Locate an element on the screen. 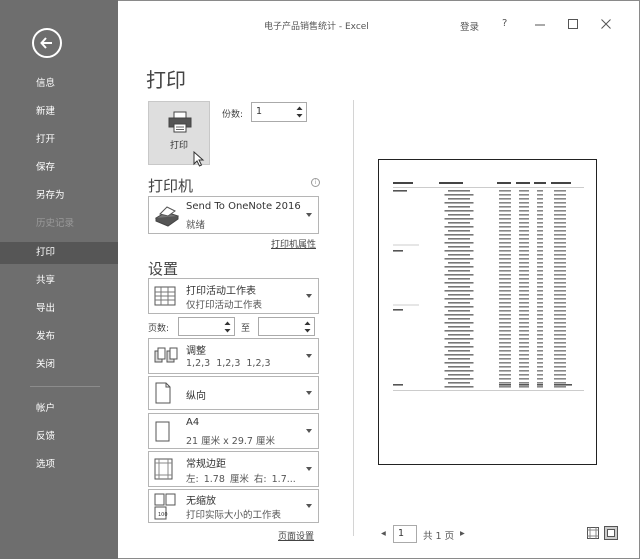  printer-section-title: 打印机 is located at coordinates (171, 186).